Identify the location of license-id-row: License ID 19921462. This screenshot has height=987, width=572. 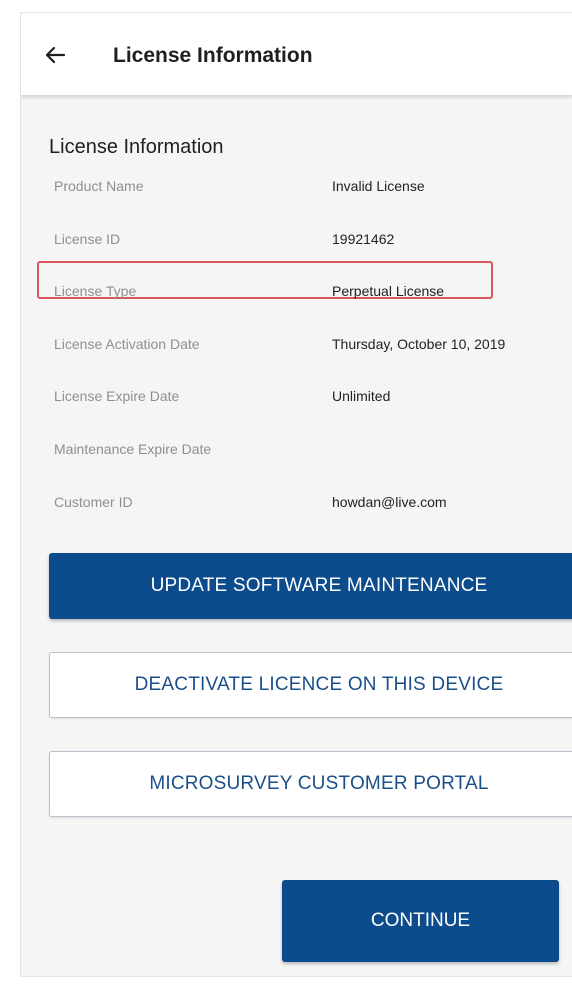
(296, 243).